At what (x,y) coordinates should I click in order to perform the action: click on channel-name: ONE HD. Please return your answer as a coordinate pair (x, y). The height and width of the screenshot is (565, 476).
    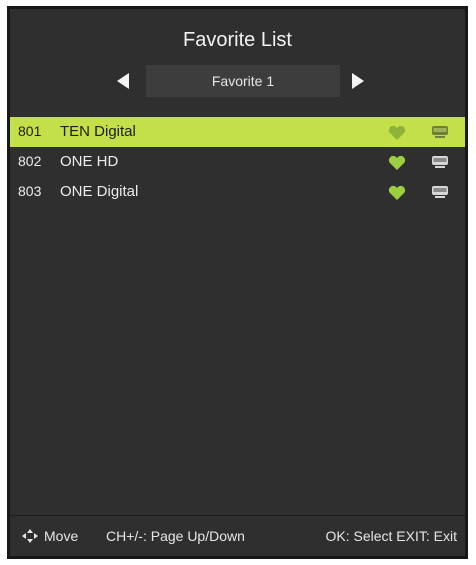
    Looking at the image, I should click on (89, 161).